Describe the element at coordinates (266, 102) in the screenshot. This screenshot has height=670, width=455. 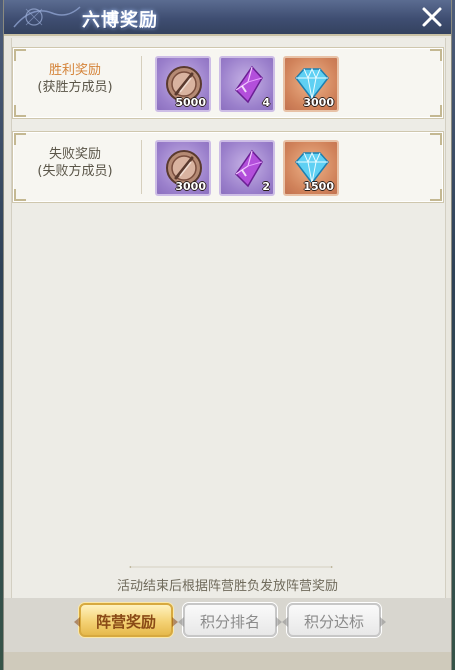
I see `item-count: 4` at that location.